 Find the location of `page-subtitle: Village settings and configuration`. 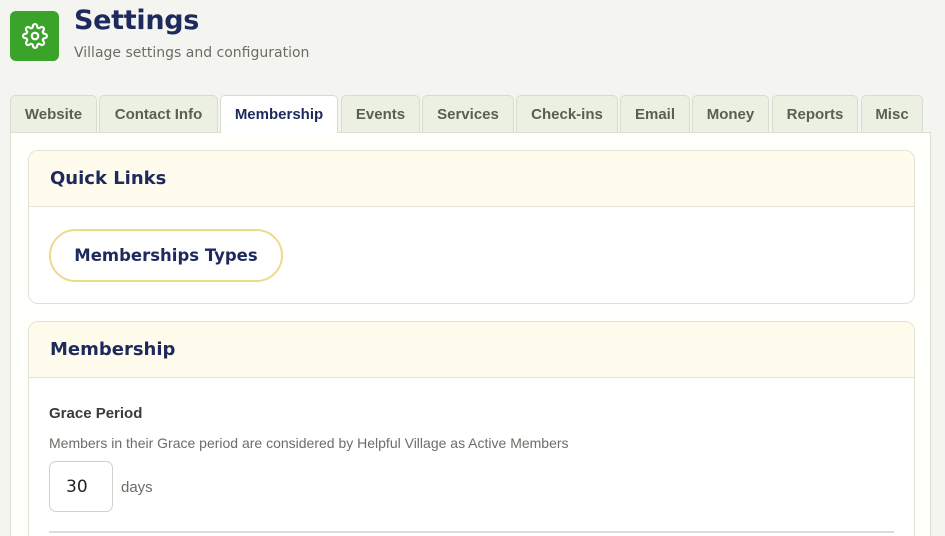

page-subtitle: Village settings and configuration is located at coordinates (192, 53).